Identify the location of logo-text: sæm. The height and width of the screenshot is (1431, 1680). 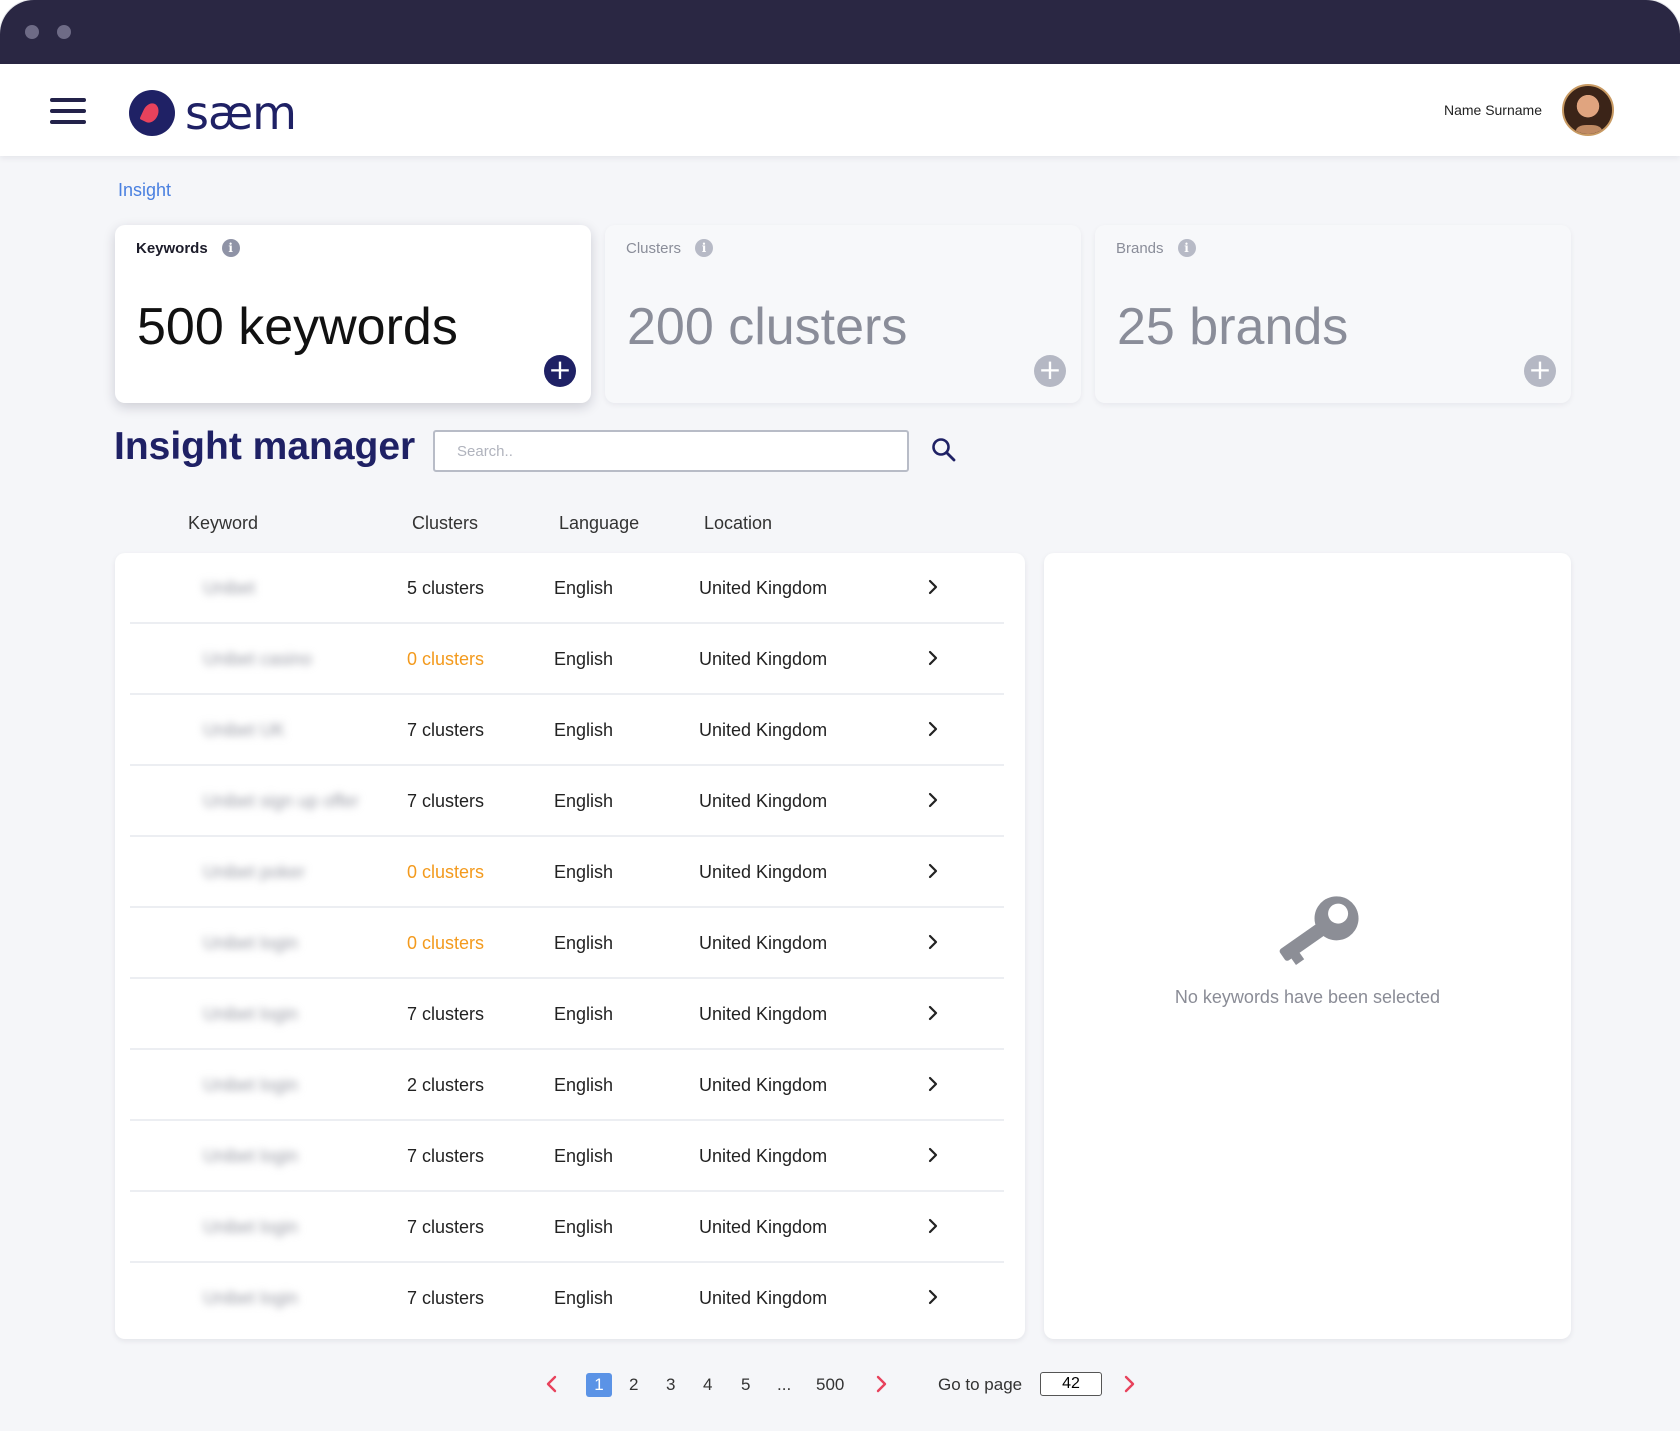
(241, 113).